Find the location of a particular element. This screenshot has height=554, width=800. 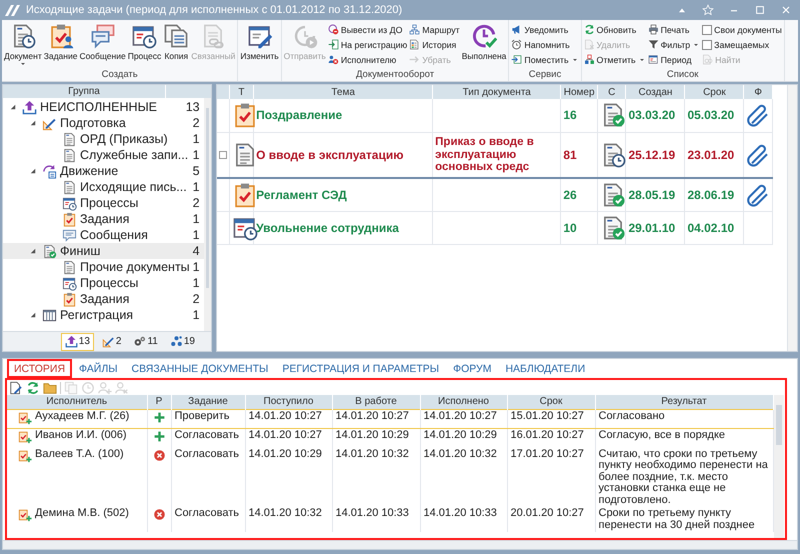

column-header: Тип документа is located at coordinates (496, 92).